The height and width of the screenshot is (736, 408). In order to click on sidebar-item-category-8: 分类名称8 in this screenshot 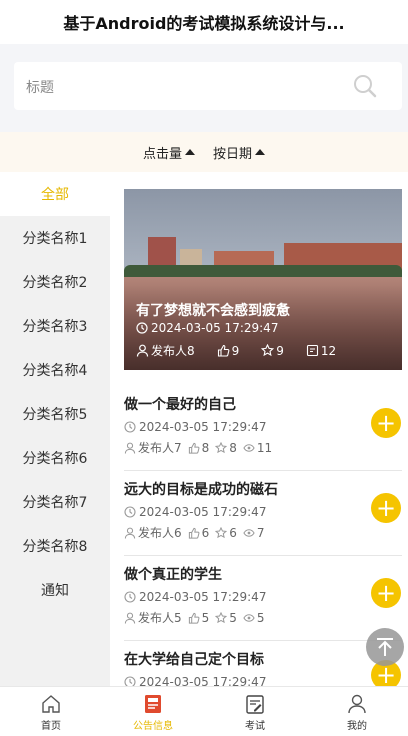, I will do `click(55, 546)`.